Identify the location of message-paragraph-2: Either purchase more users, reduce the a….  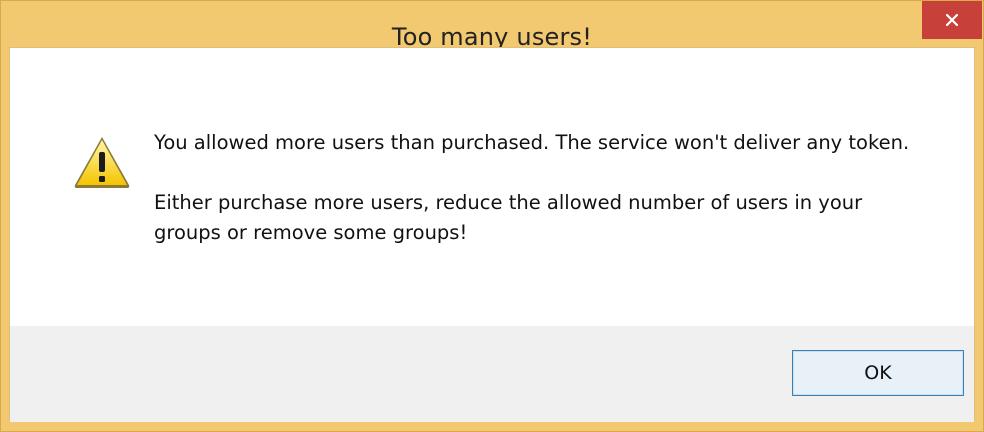
(508, 217).